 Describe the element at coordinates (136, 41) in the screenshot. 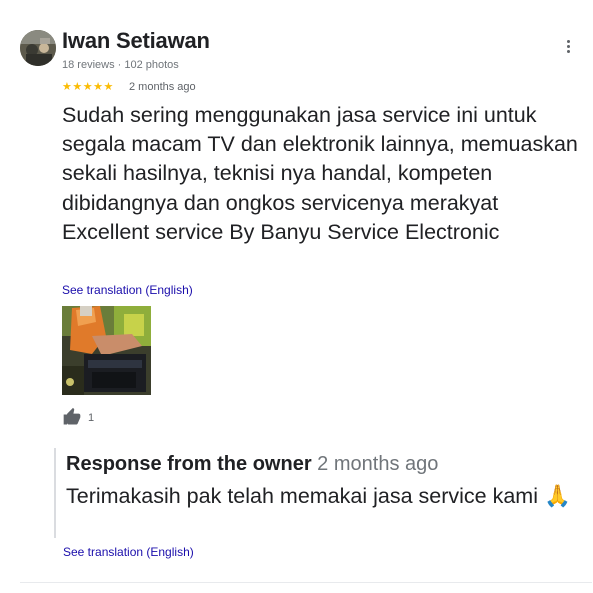

I see `reviewer-name: Iwan Setiawan` at that location.